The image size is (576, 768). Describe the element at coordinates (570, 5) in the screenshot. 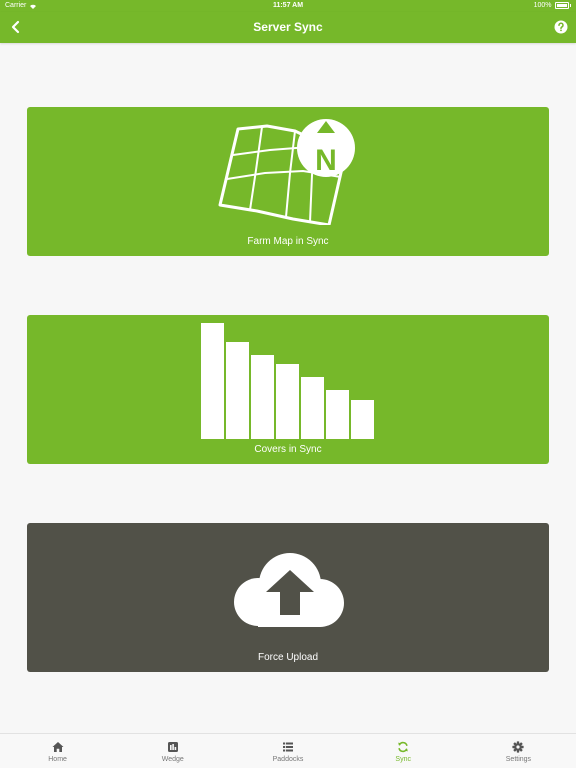

I see `battery-tip` at that location.